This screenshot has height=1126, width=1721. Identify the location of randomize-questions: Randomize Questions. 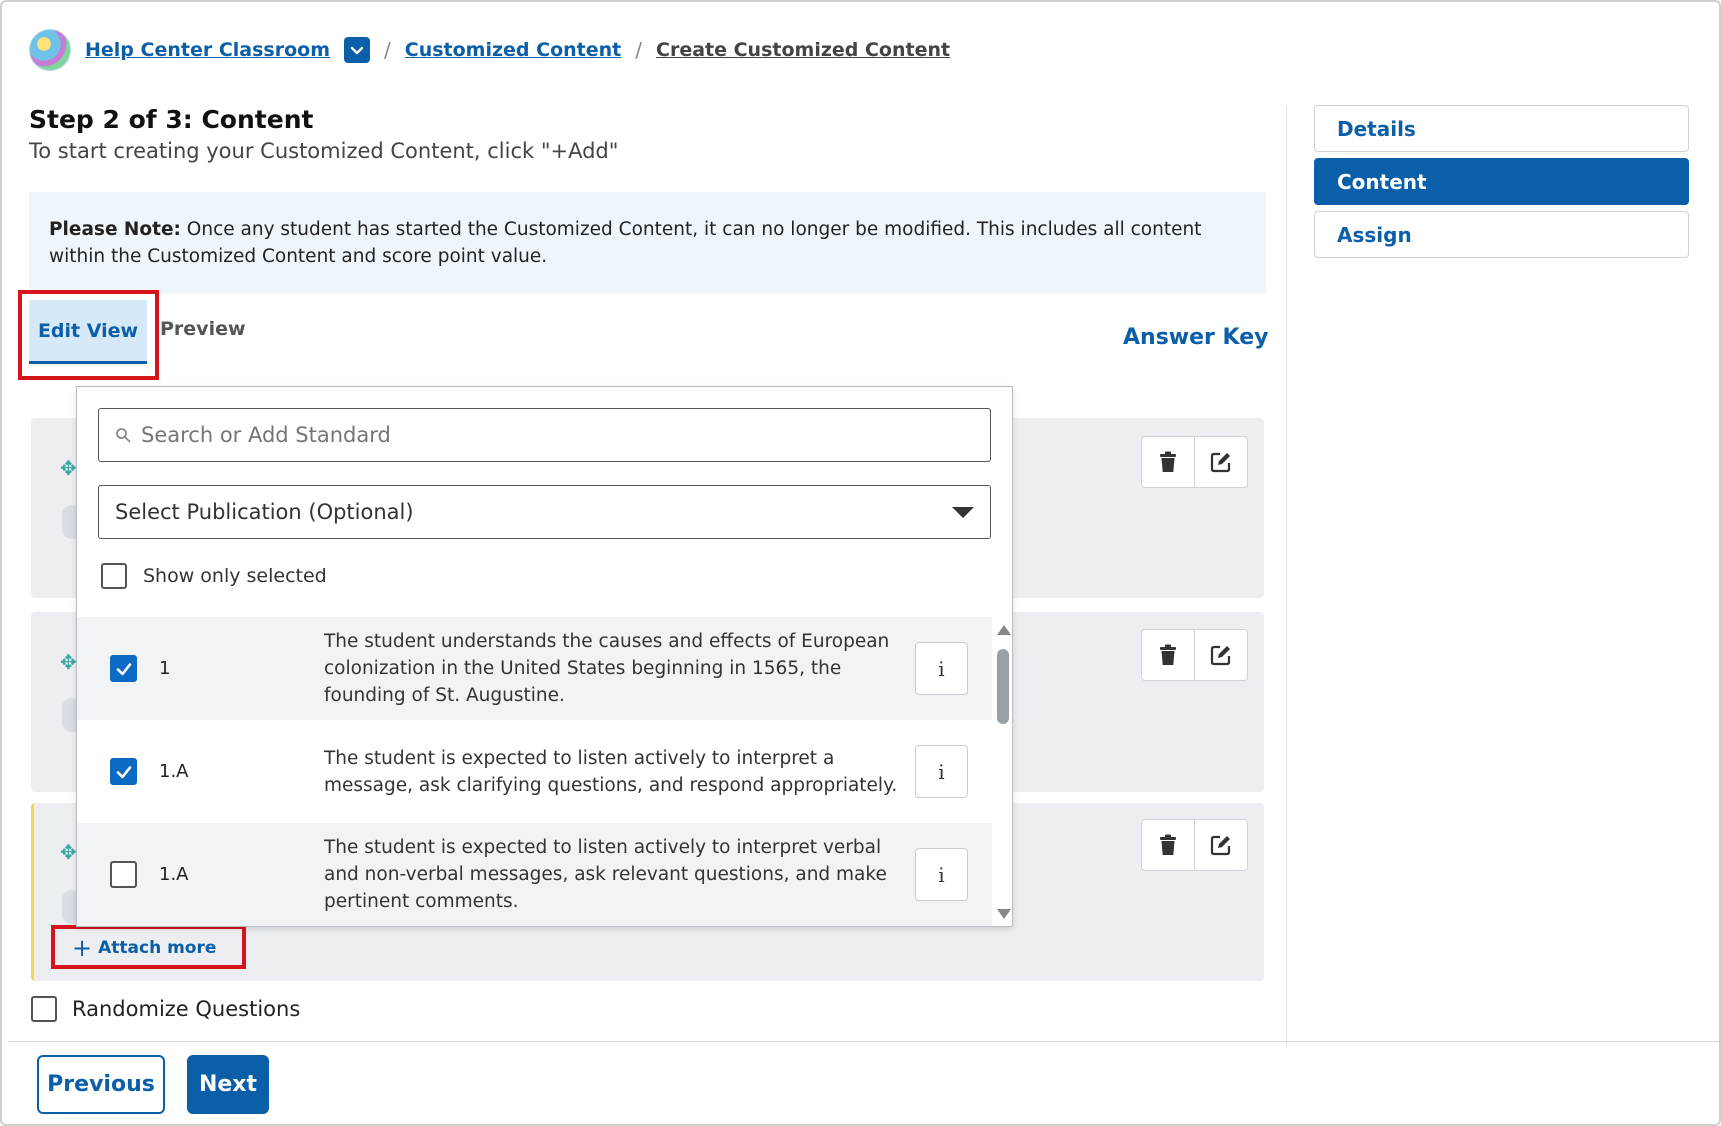
(165, 1009).